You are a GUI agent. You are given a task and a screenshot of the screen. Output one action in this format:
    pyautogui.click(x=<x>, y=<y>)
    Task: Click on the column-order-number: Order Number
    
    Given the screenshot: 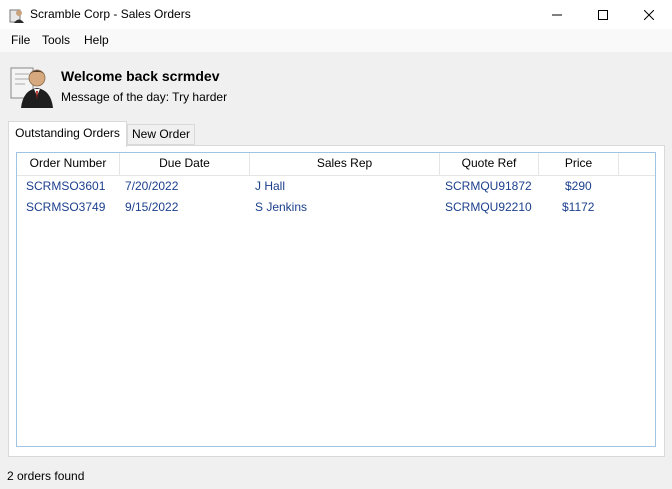 What is the action you would take?
    pyautogui.click(x=68, y=164)
    